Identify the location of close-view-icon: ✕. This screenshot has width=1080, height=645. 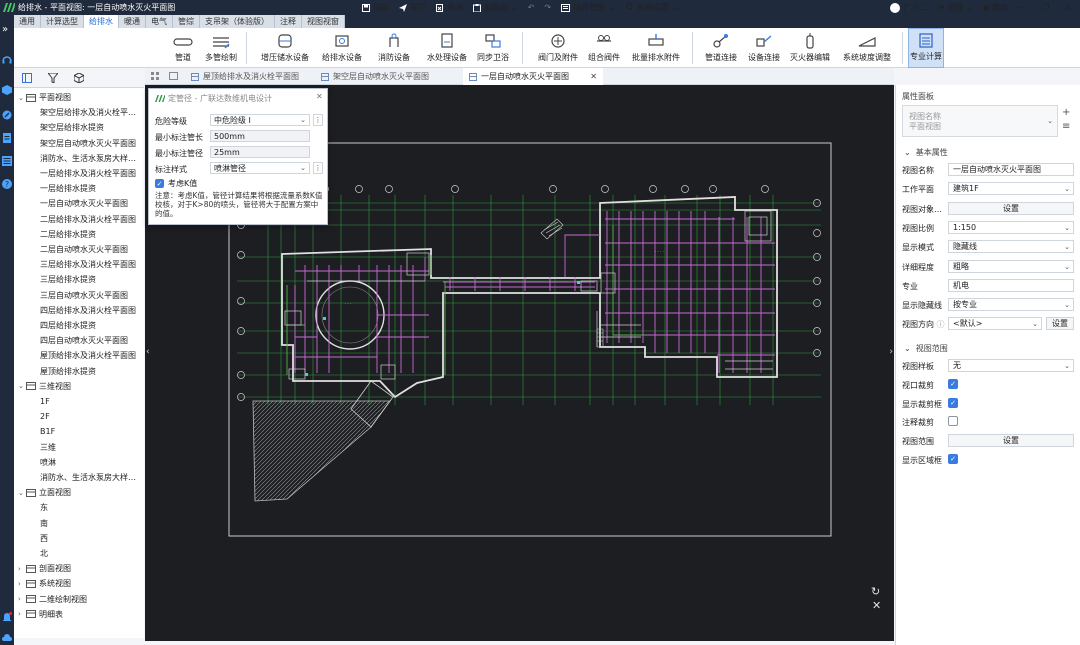
(876, 605).